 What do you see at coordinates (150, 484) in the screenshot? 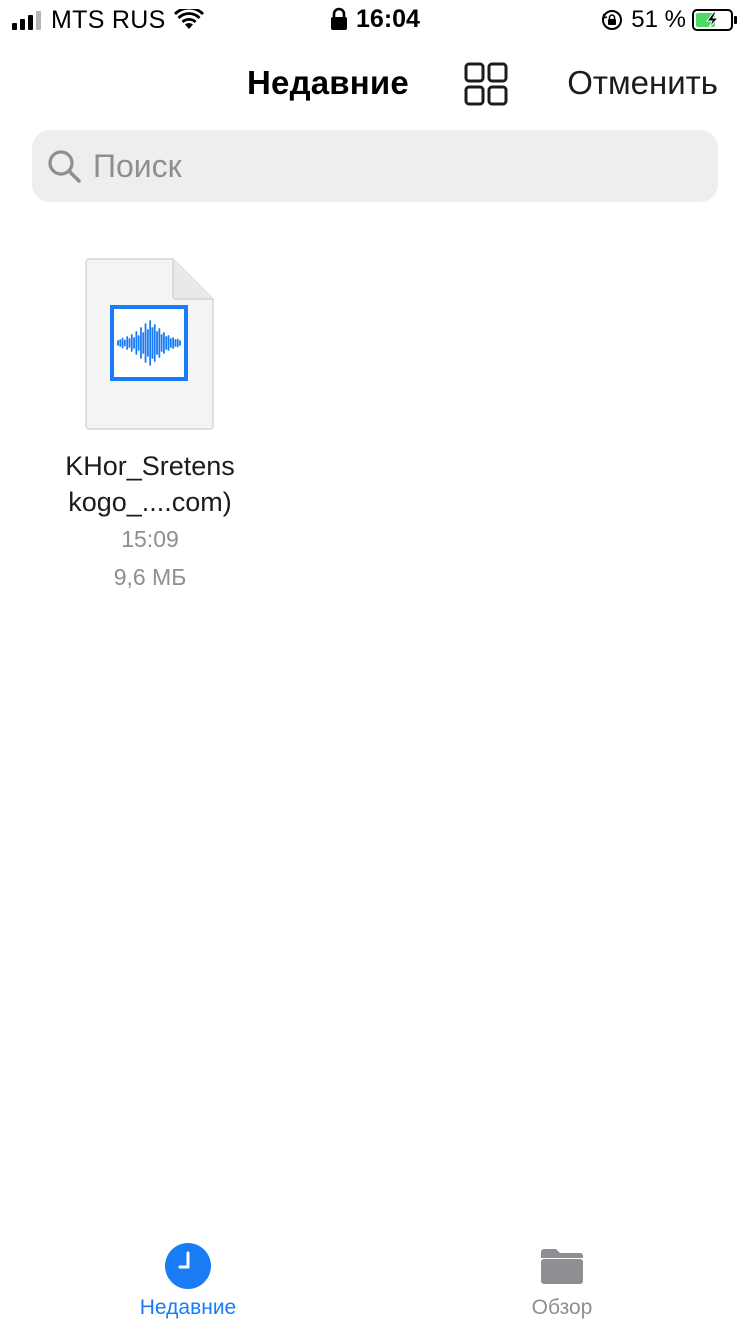
I see `file-name: KHor_Sretens kogo_....com)` at bounding box center [150, 484].